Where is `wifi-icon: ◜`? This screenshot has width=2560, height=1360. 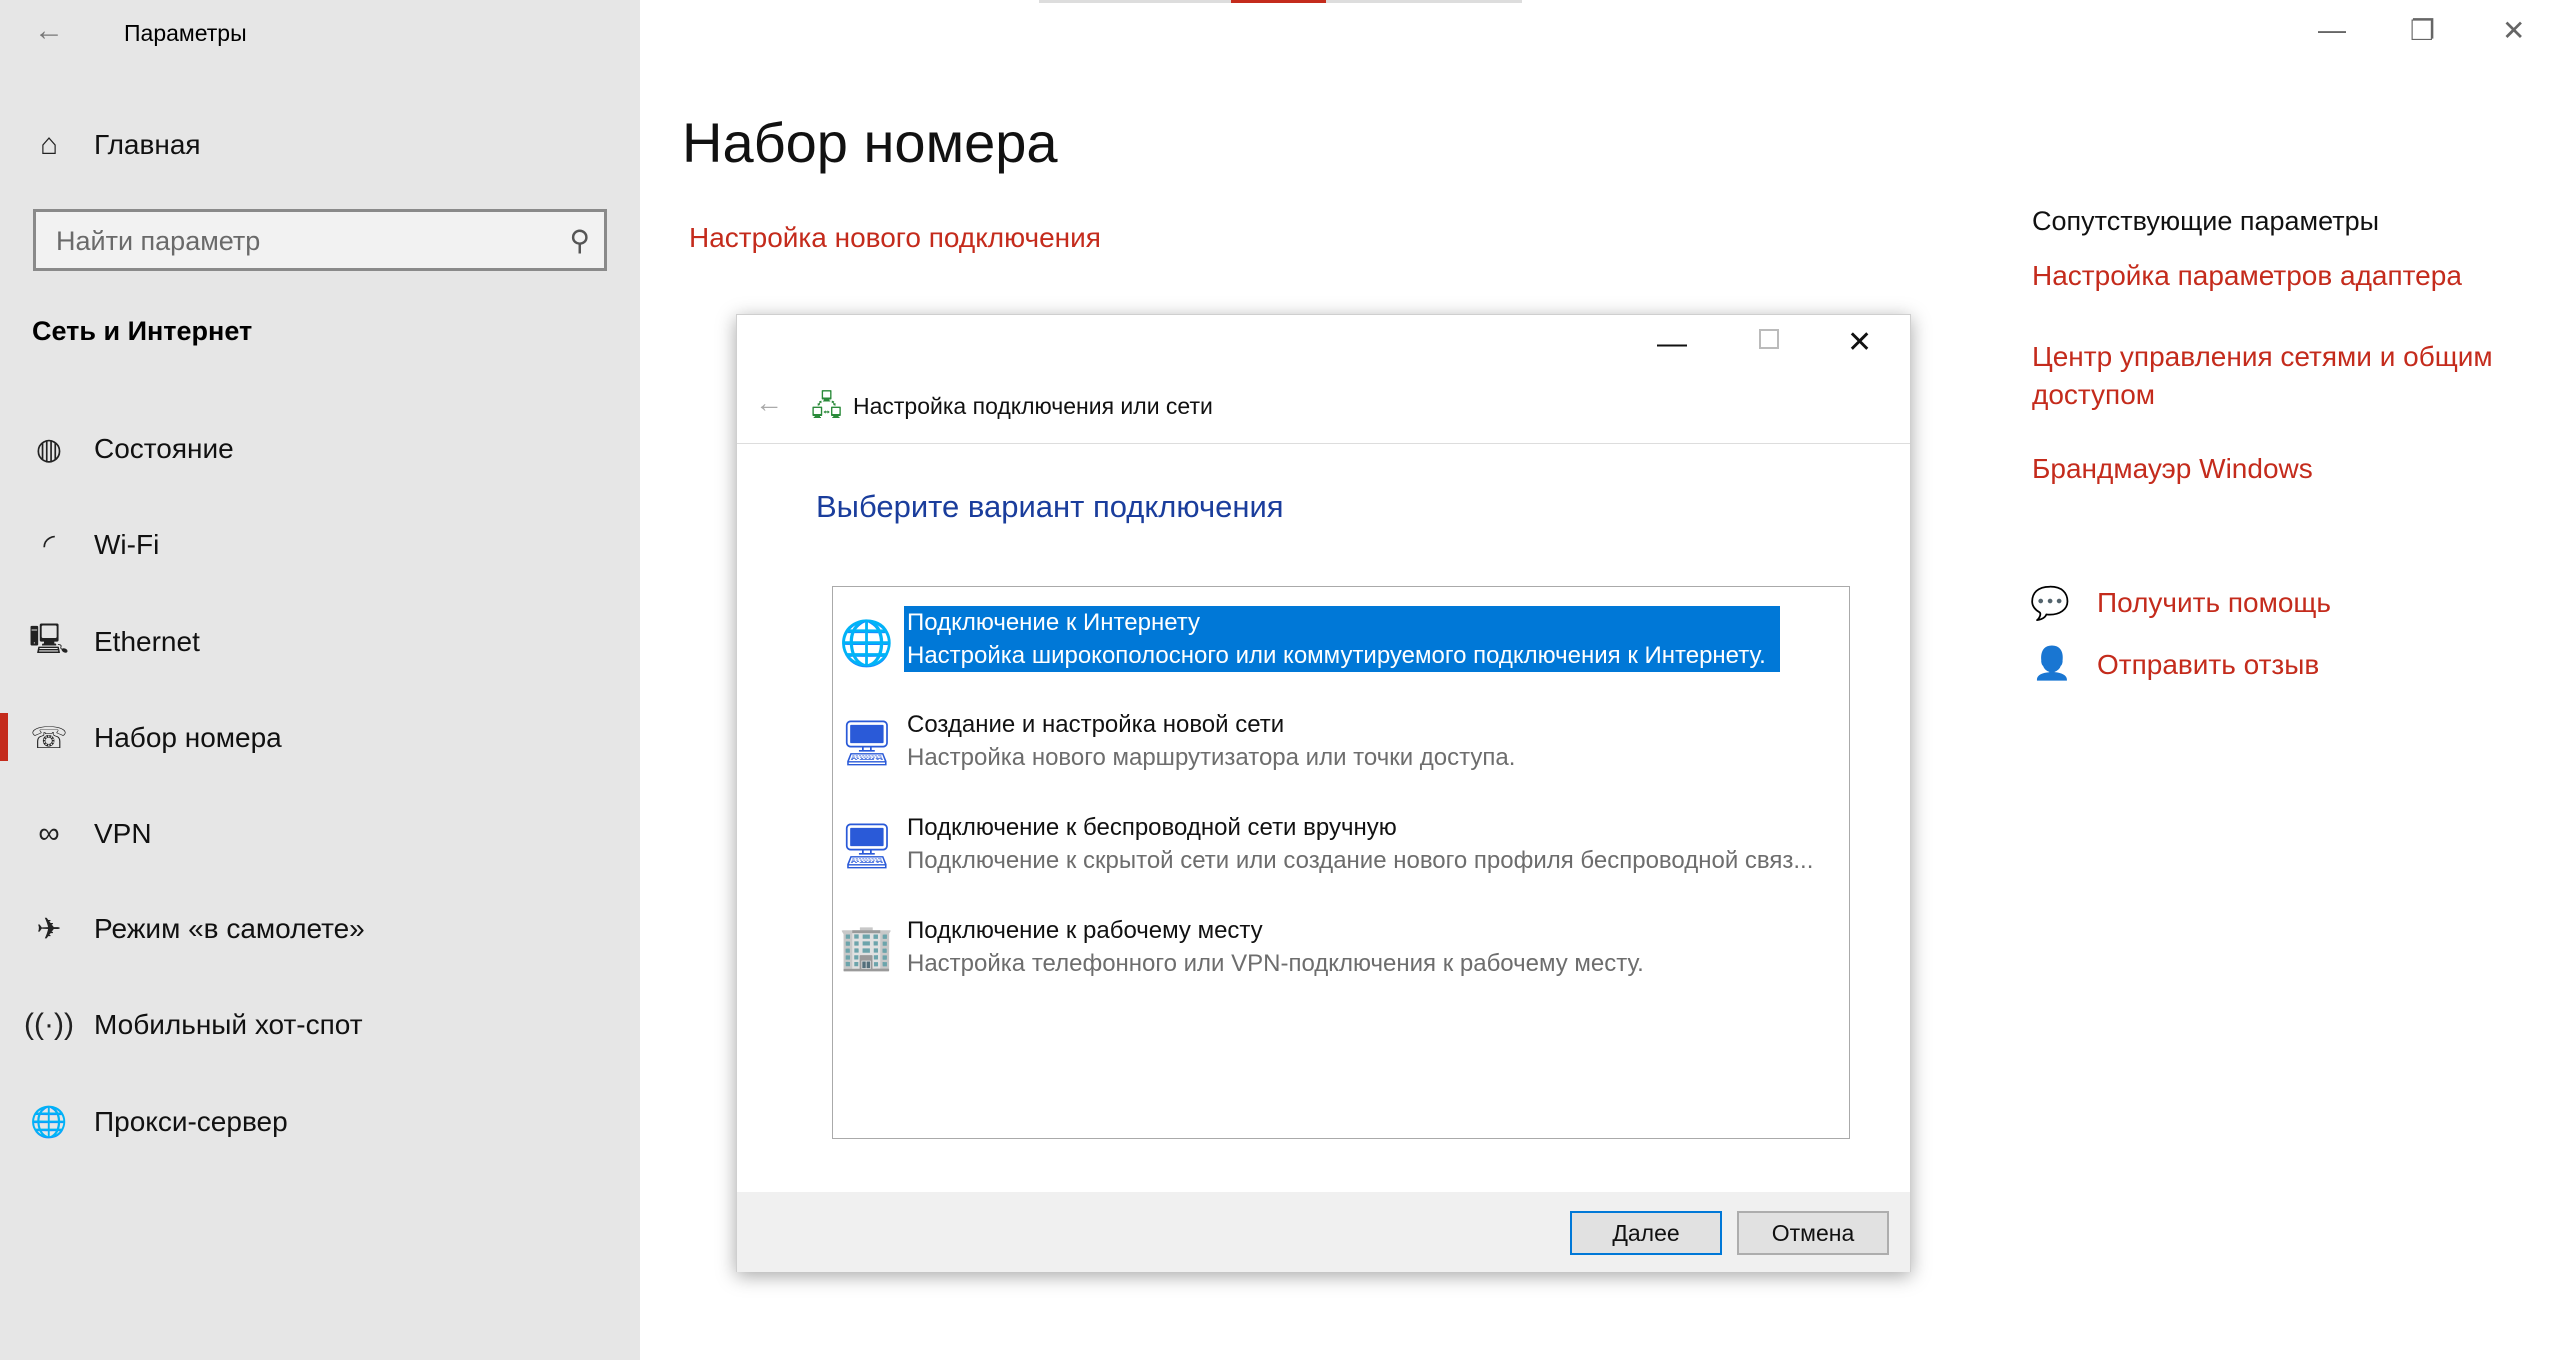 wifi-icon: ◜ is located at coordinates (49, 545).